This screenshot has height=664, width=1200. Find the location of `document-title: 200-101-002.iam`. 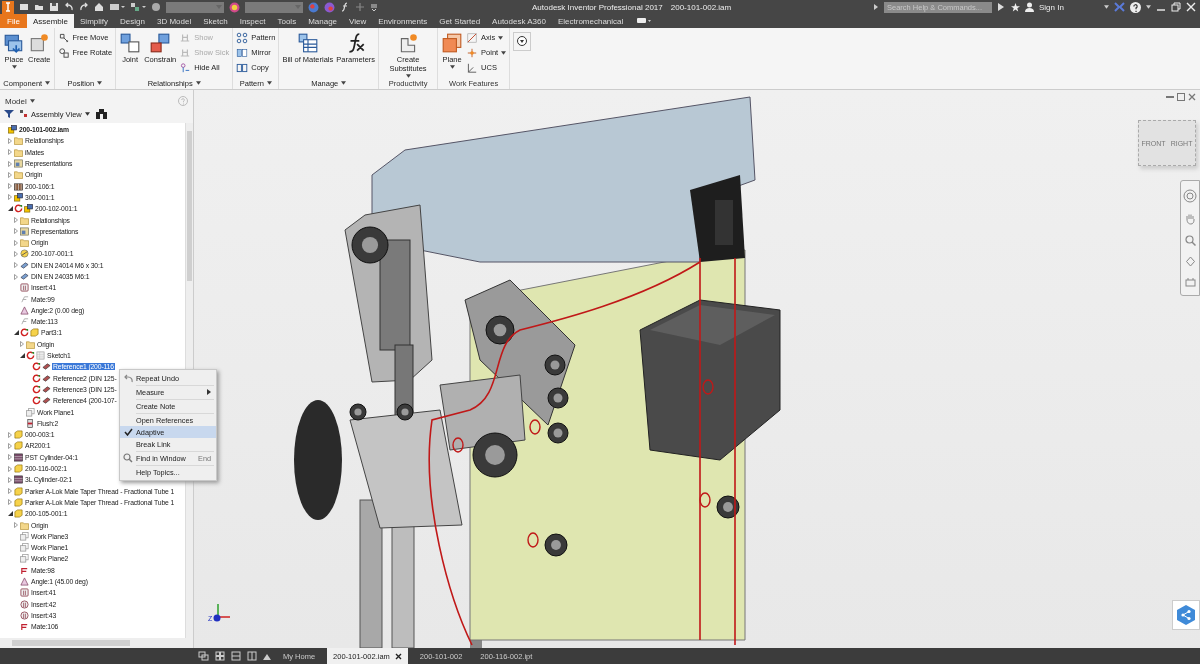

document-title: 200-101-002.iam is located at coordinates (701, 7).